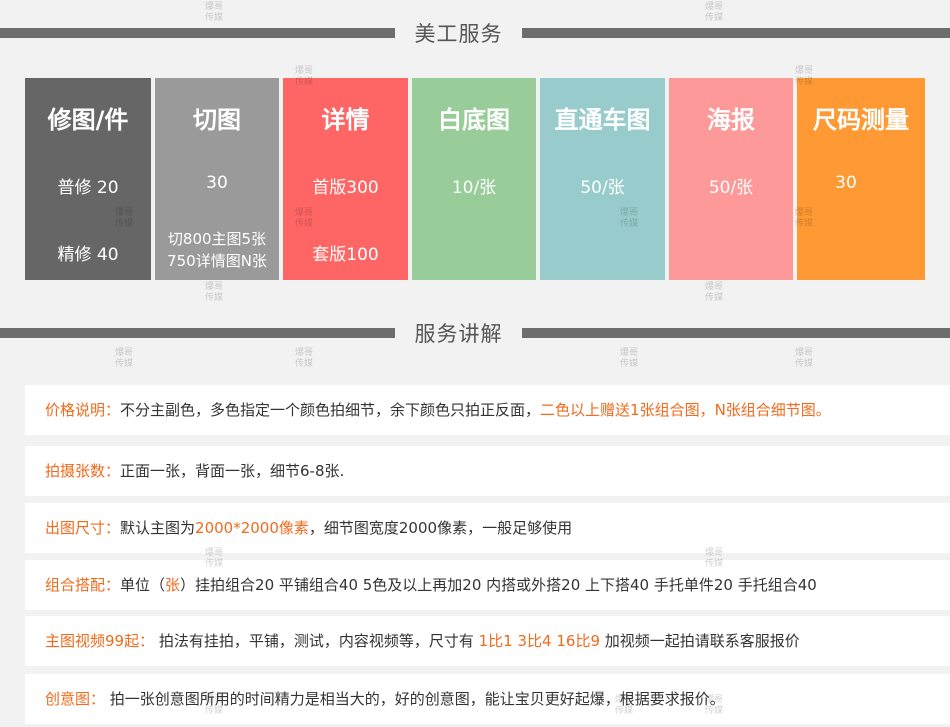 This screenshot has height=727, width=950. I want to click on row-label: 价格说明：, so click(83, 410).